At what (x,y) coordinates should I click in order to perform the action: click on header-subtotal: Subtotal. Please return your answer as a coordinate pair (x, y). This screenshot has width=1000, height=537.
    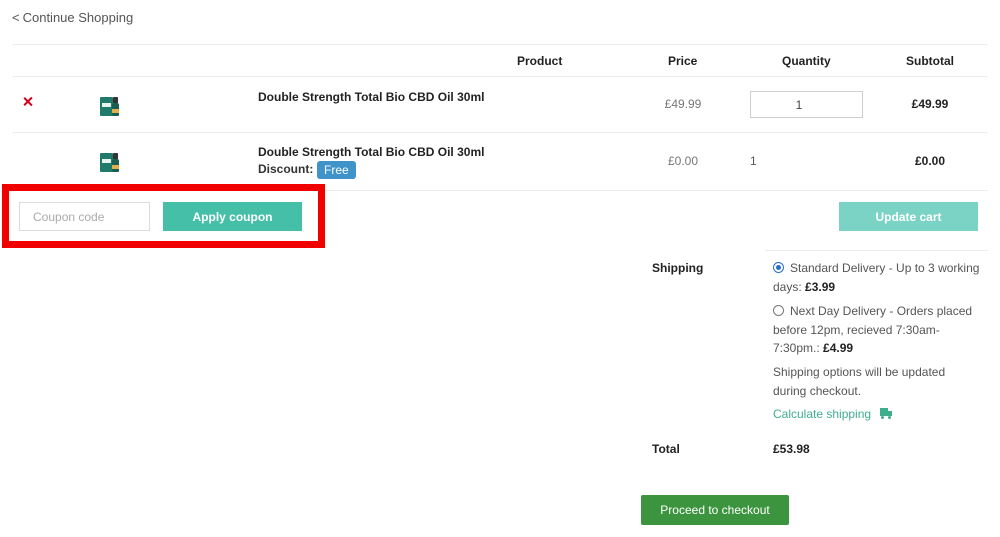
    Looking at the image, I should click on (930, 61).